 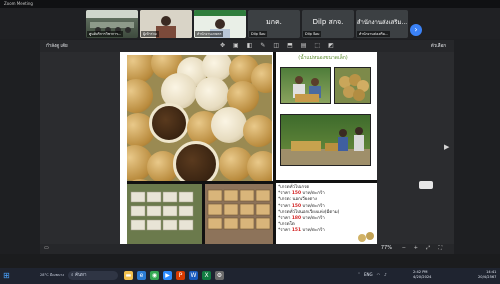 I want to click on participant-display-name: มกค., so click(x=274, y=22).